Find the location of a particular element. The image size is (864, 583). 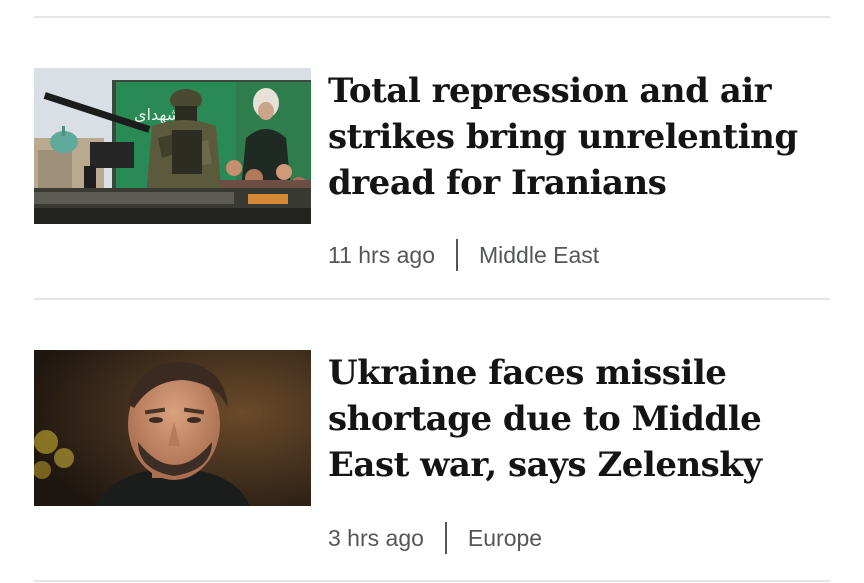

iran-soldier-billboard-image: شهدای is located at coordinates (172, 146).